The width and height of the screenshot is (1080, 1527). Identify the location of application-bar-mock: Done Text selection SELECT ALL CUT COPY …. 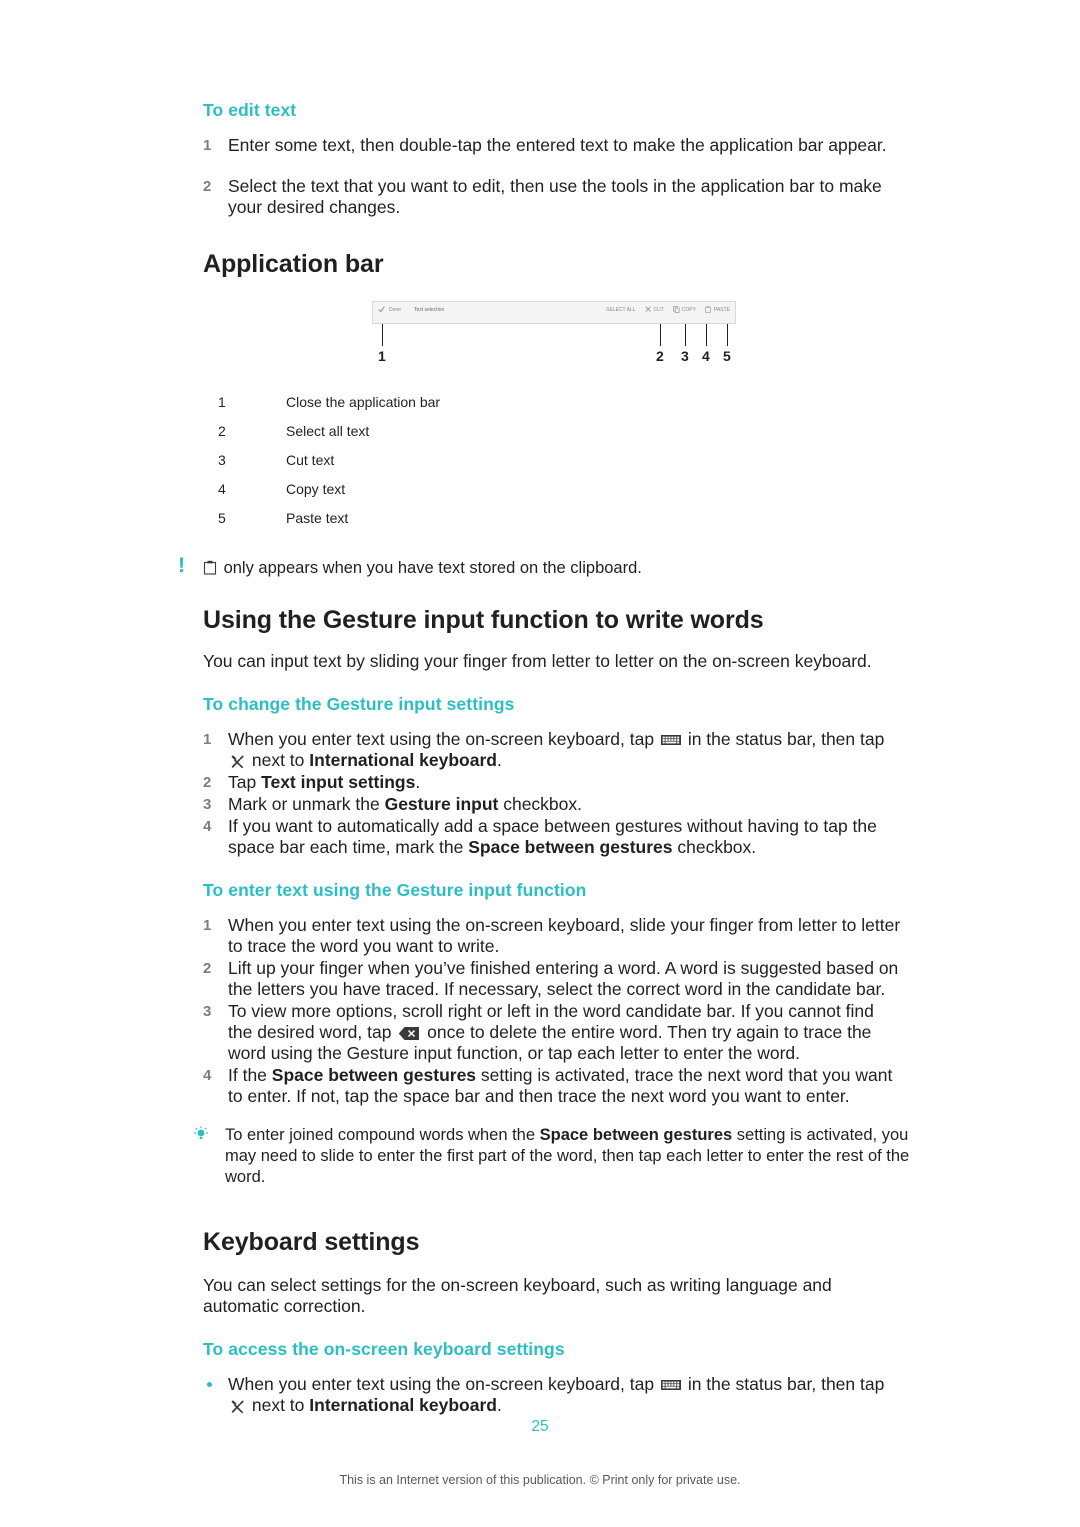
(554, 312).